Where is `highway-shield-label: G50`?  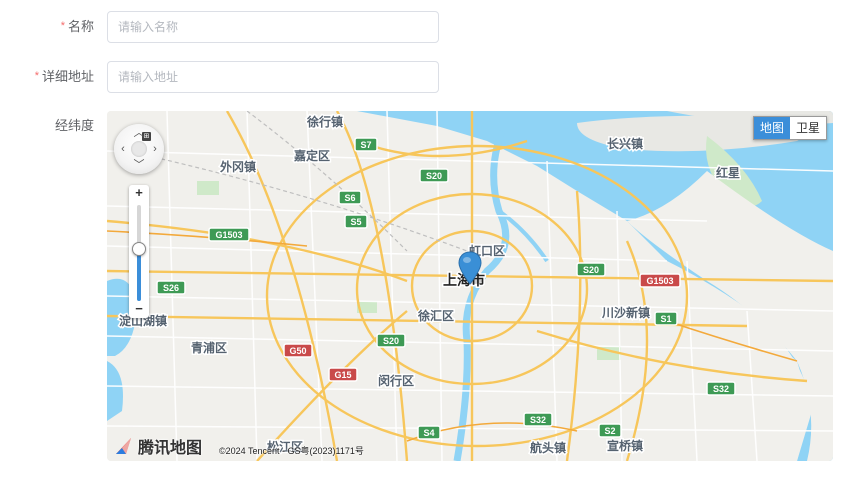 highway-shield-label: G50 is located at coordinates (297, 351).